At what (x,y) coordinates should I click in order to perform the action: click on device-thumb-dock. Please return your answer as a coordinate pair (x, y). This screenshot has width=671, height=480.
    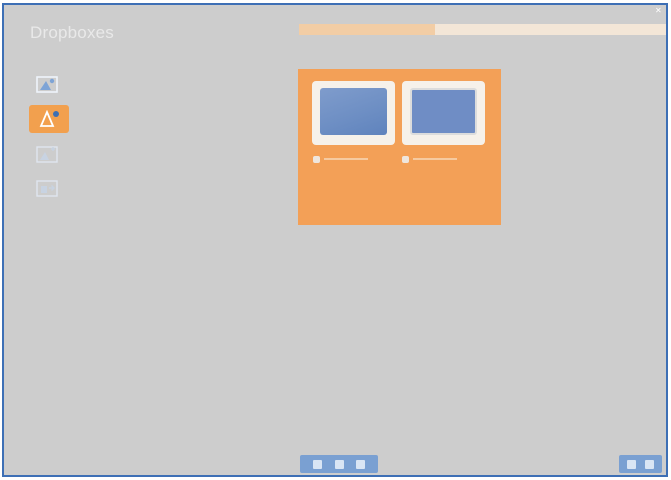
    Looking at the image, I should click on (353, 113).